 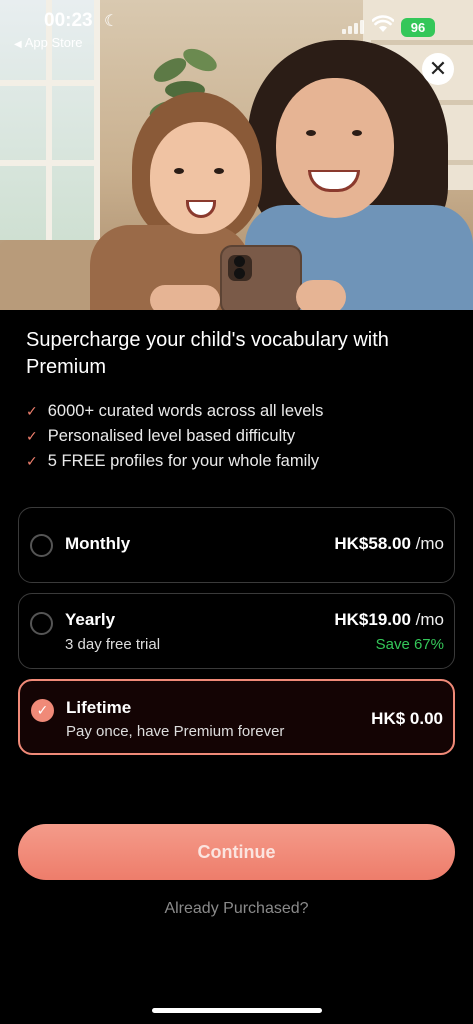 What do you see at coordinates (236, 852) in the screenshot?
I see `continue-button: Continue` at bounding box center [236, 852].